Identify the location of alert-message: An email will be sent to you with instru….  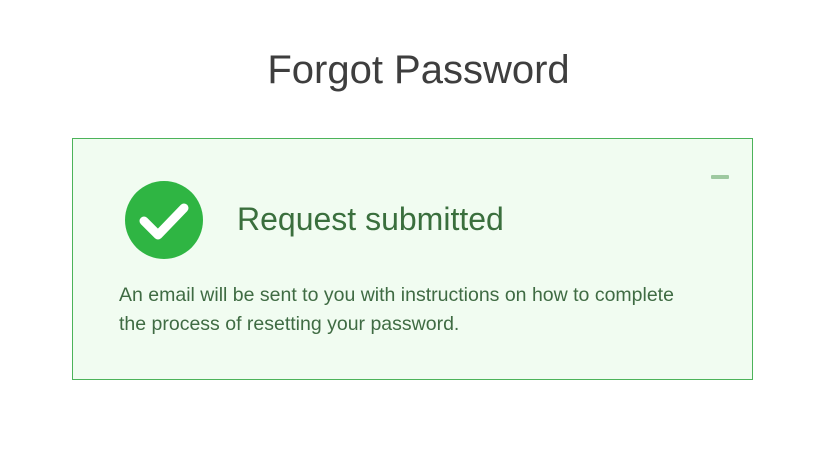
(396, 309).